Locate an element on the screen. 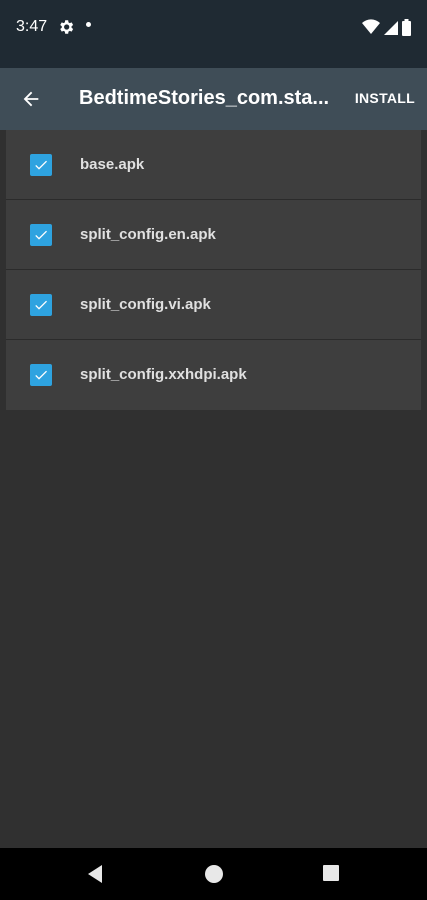 The height and width of the screenshot is (900, 427). install-button: INSTALL is located at coordinates (385, 98).